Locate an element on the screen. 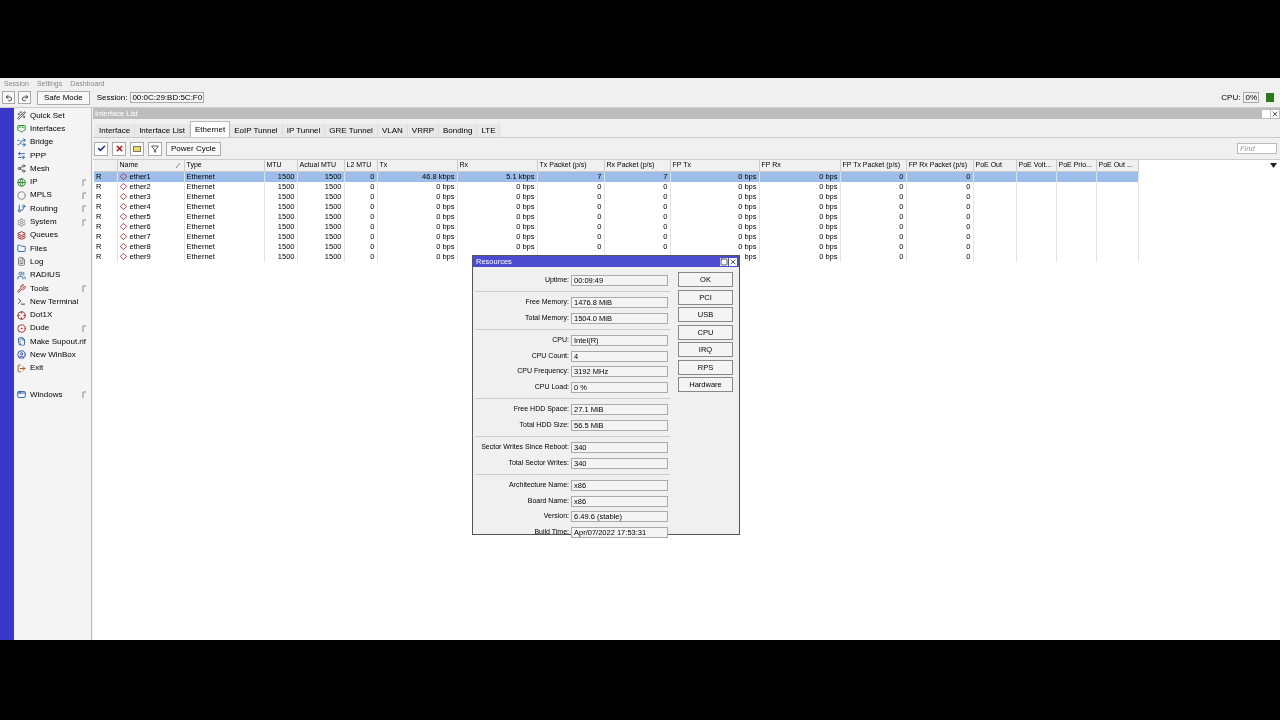 This screenshot has height=720, width=1280. tab: LTE is located at coordinates (489, 130).